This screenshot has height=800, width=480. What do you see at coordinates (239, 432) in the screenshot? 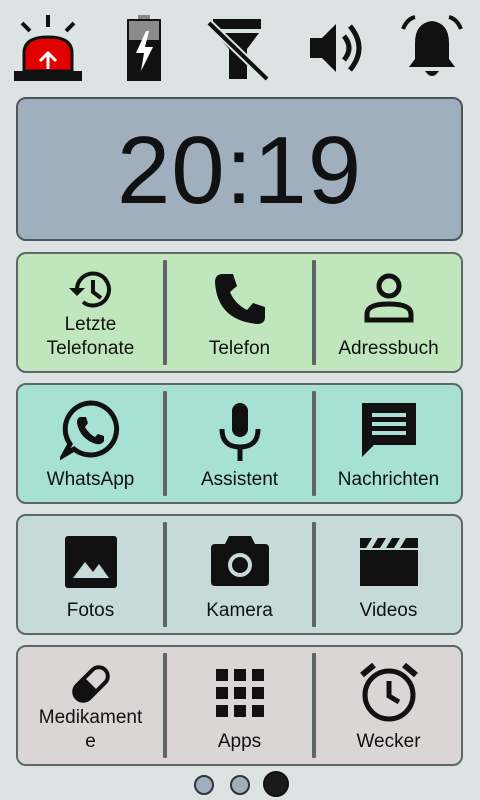
I see `microphone-icon` at bounding box center [239, 432].